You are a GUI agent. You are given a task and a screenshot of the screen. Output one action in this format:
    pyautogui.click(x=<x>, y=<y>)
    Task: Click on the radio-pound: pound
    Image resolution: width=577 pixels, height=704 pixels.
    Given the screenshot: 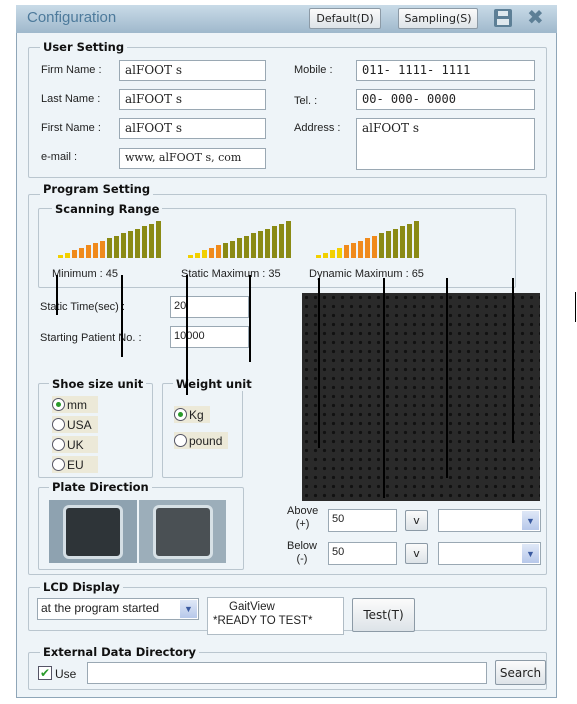 What is the action you would take?
    pyautogui.click(x=201, y=440)
    